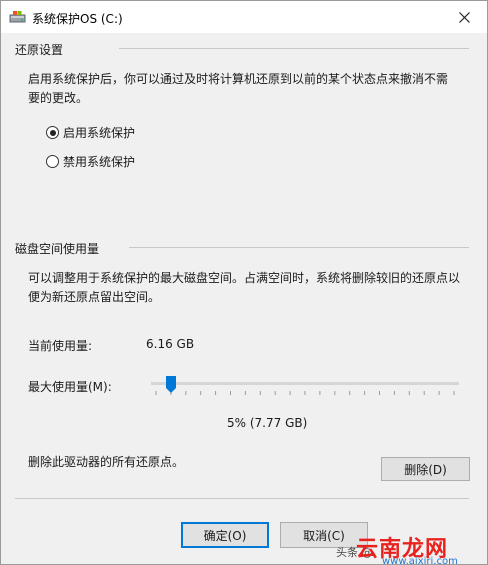 The height and width of the screenshot is (565, 488). I want to click on radio-enable-protection: 启用系统保护, so click(90, 132).